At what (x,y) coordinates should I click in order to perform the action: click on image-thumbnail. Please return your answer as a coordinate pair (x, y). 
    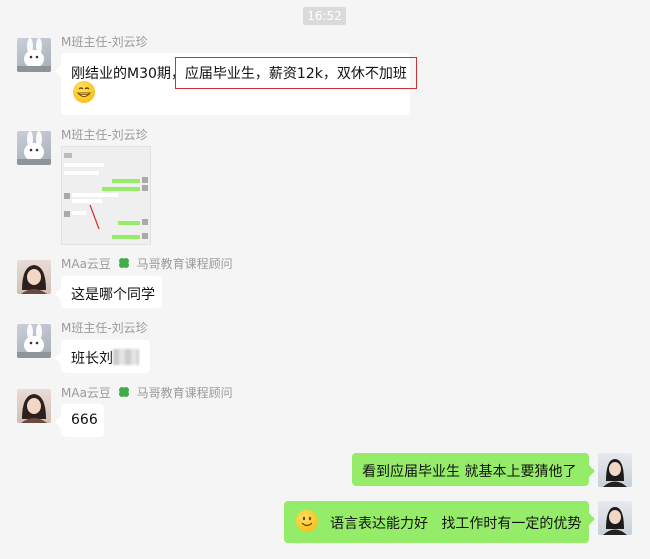
    Looking at the image, I should click on (106, 195).